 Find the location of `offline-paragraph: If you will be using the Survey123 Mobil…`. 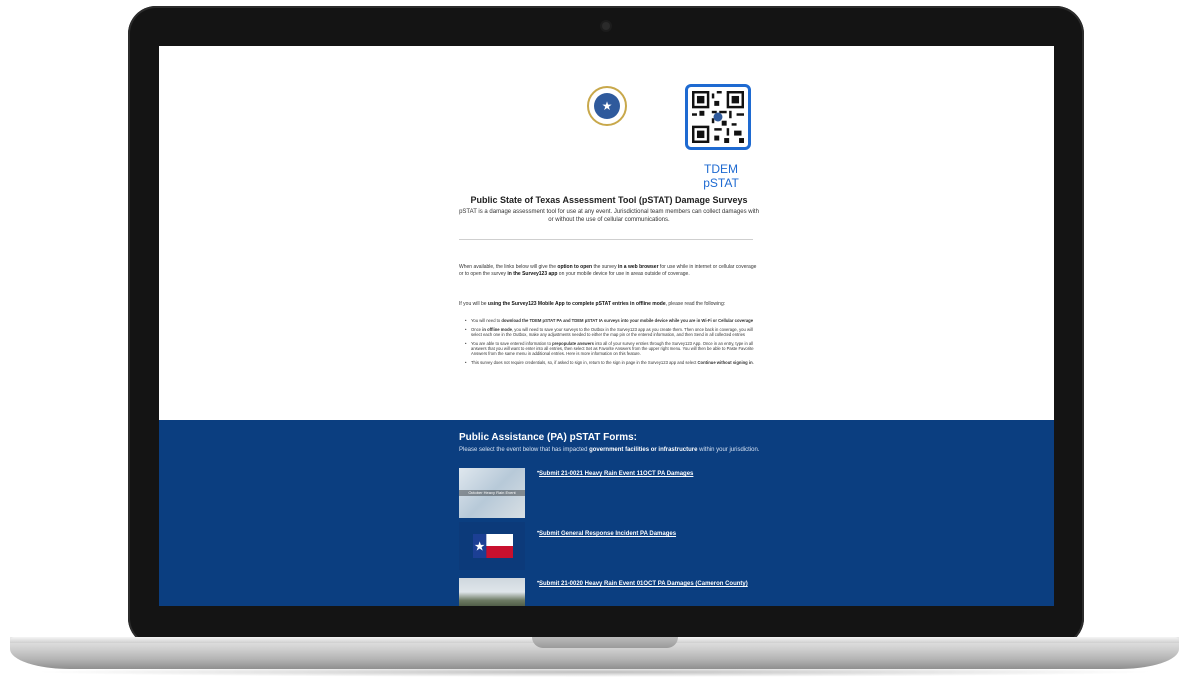

offline-paragraph: If you will be using the Survey123 Mobil… is located at coordinates (609, 304).